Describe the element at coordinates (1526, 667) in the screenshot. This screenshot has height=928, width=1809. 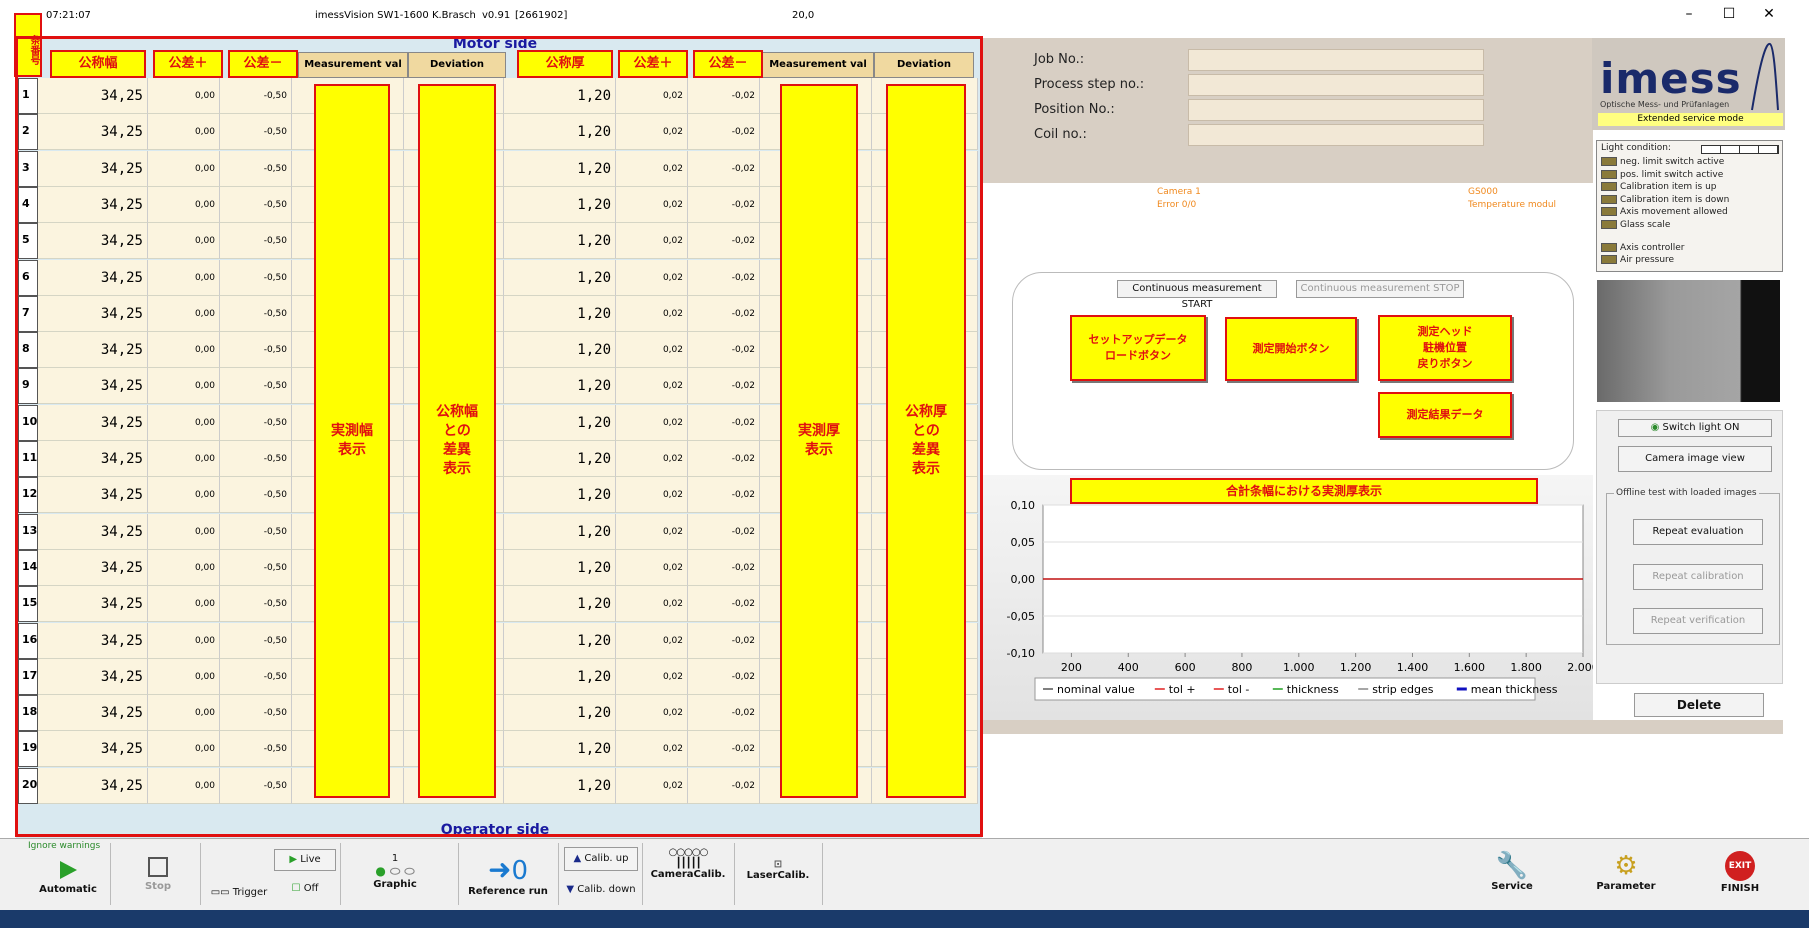
I see `x-tick-label: 1.800` at that location.